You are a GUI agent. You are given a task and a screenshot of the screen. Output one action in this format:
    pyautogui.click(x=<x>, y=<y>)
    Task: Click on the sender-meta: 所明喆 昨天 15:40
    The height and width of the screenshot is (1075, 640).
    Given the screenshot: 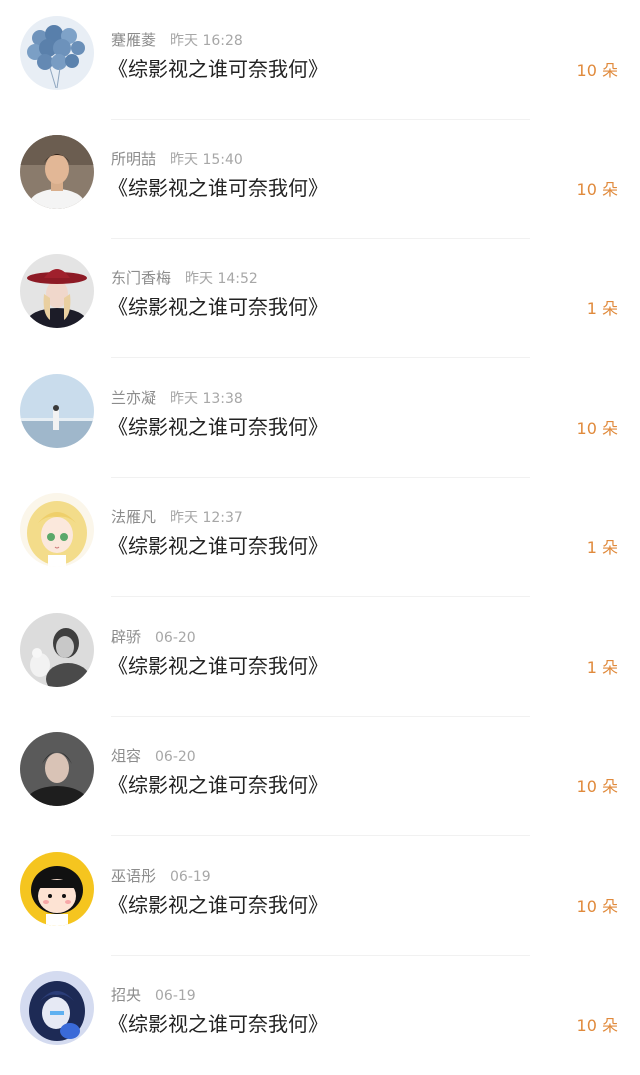 What is the action you would take?
    pyautogui.click(x=177, y=159)
    